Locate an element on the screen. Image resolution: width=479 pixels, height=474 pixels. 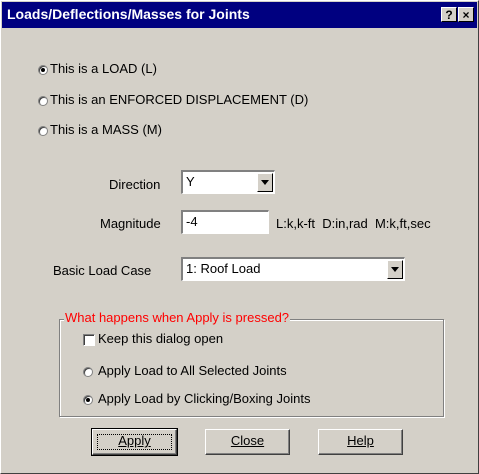
direction-value: Y is located at coordinates (190, 181).